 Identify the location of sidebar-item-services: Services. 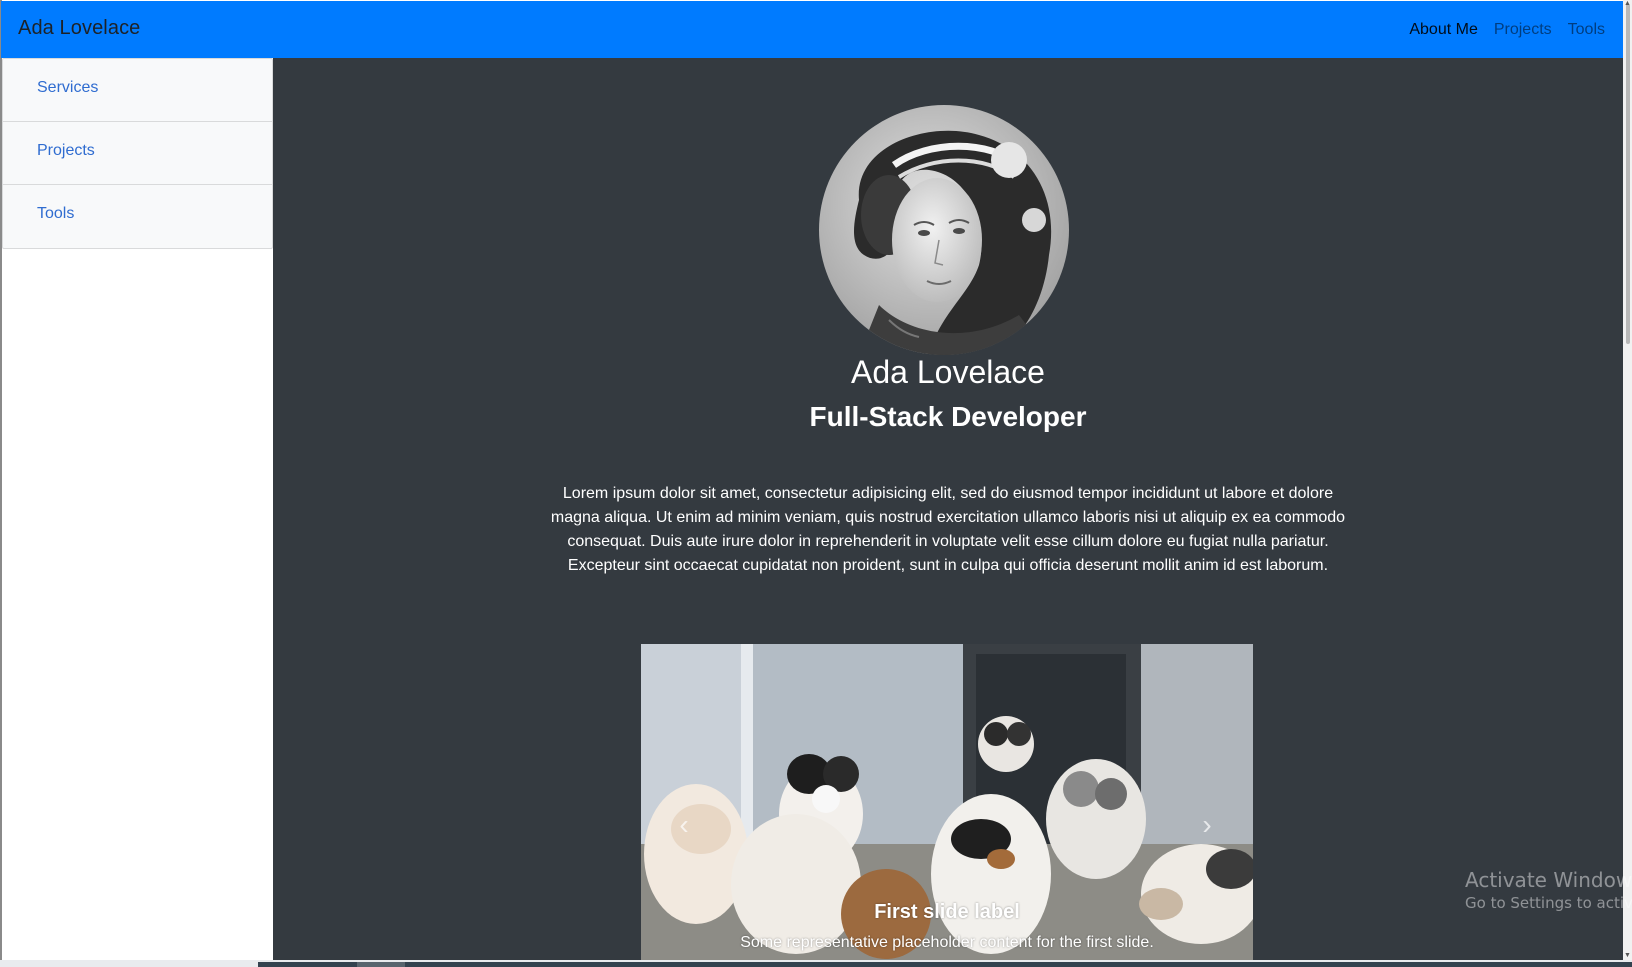
(137, 90).